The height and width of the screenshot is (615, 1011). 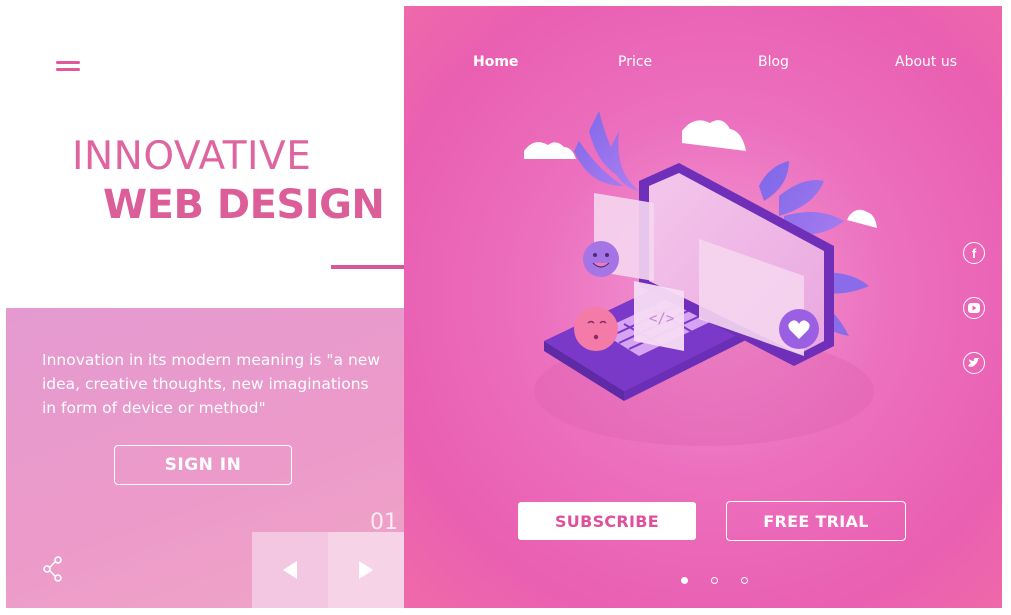 What do you see at coordinates (607, 521) in the screenshot?
I see `subscribe-button: SUBSCRIBE` at bounding box center [607, 521].